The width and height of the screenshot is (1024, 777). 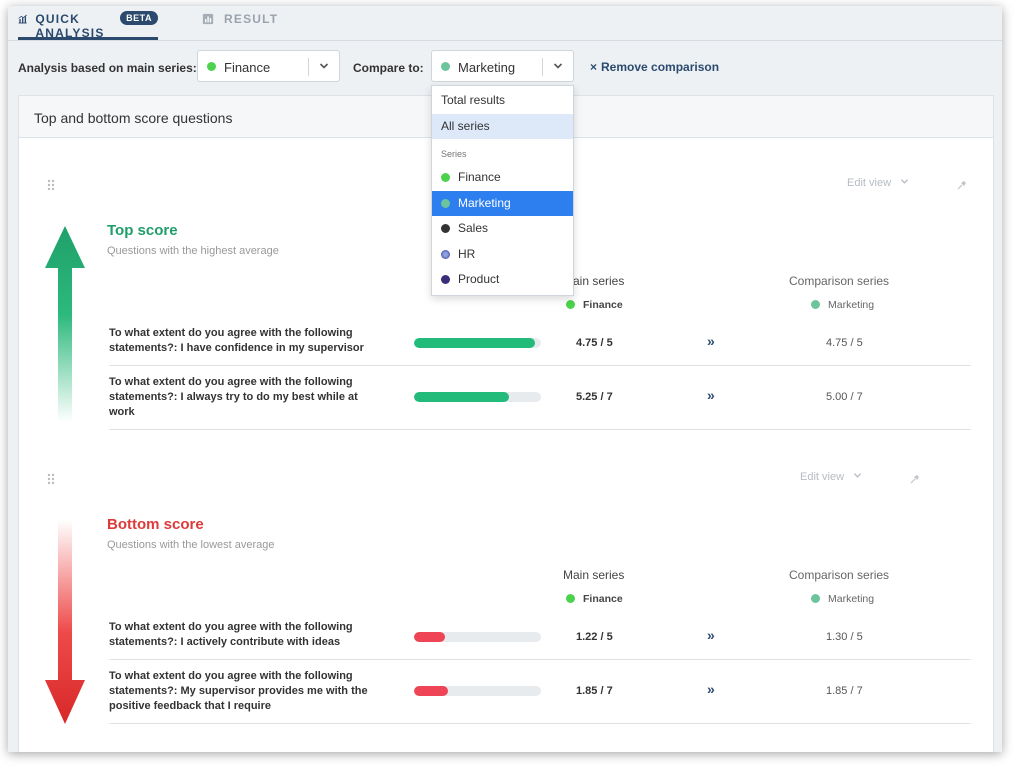 What do you see at coordinates (594, 67) in the screenshot?
I see `close-icon: ×` at bounding box center [594, 67].